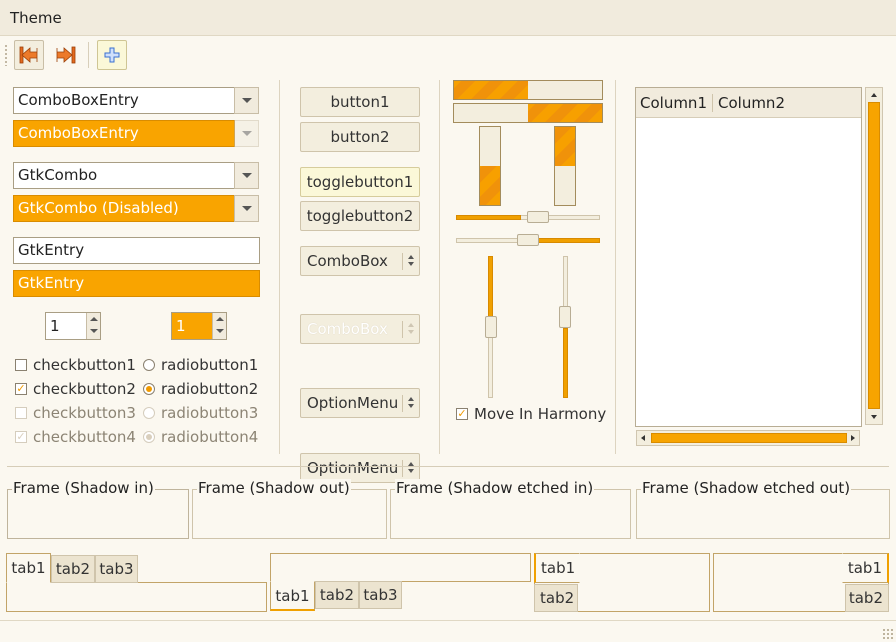  Describe the element at coordinates (136, 283) in the screenshot. I see `gtkentry-selected-input: GtkEntry` at that location.